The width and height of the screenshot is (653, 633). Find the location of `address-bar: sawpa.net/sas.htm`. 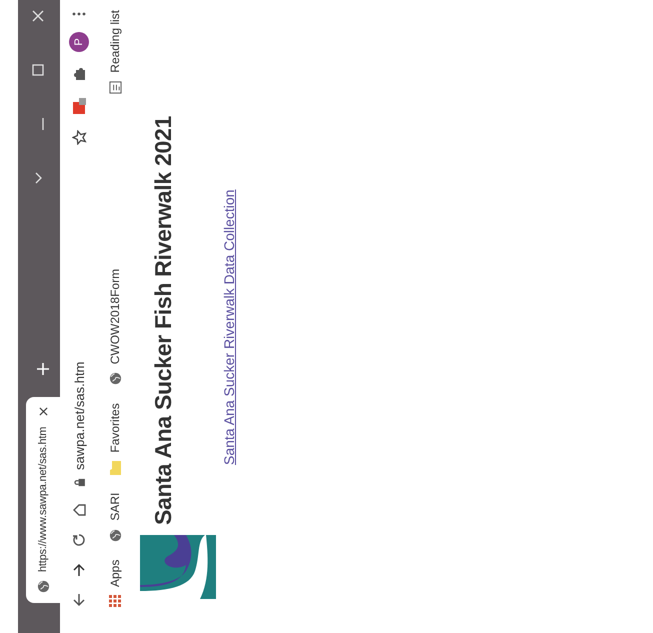

address-bar: sawpa.net/sas.htm is located at coordinates (79, 324).